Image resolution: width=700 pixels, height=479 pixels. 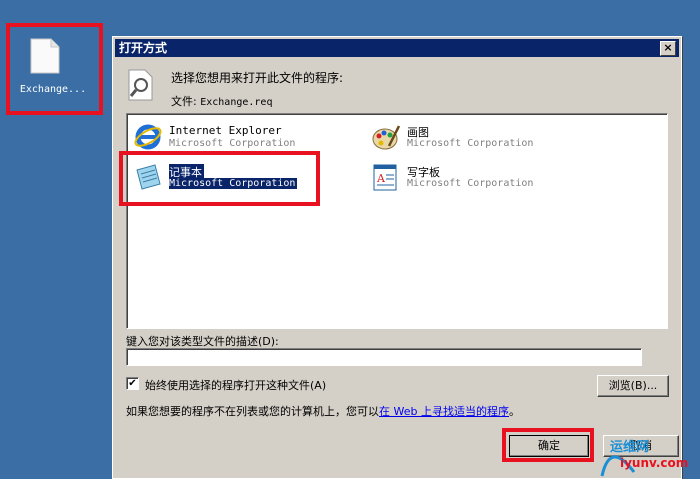 What do you see at coordinates (143, 48) in the screenshot?
I see `dialog-title: 打开方式` at bounding box center [143, 48].